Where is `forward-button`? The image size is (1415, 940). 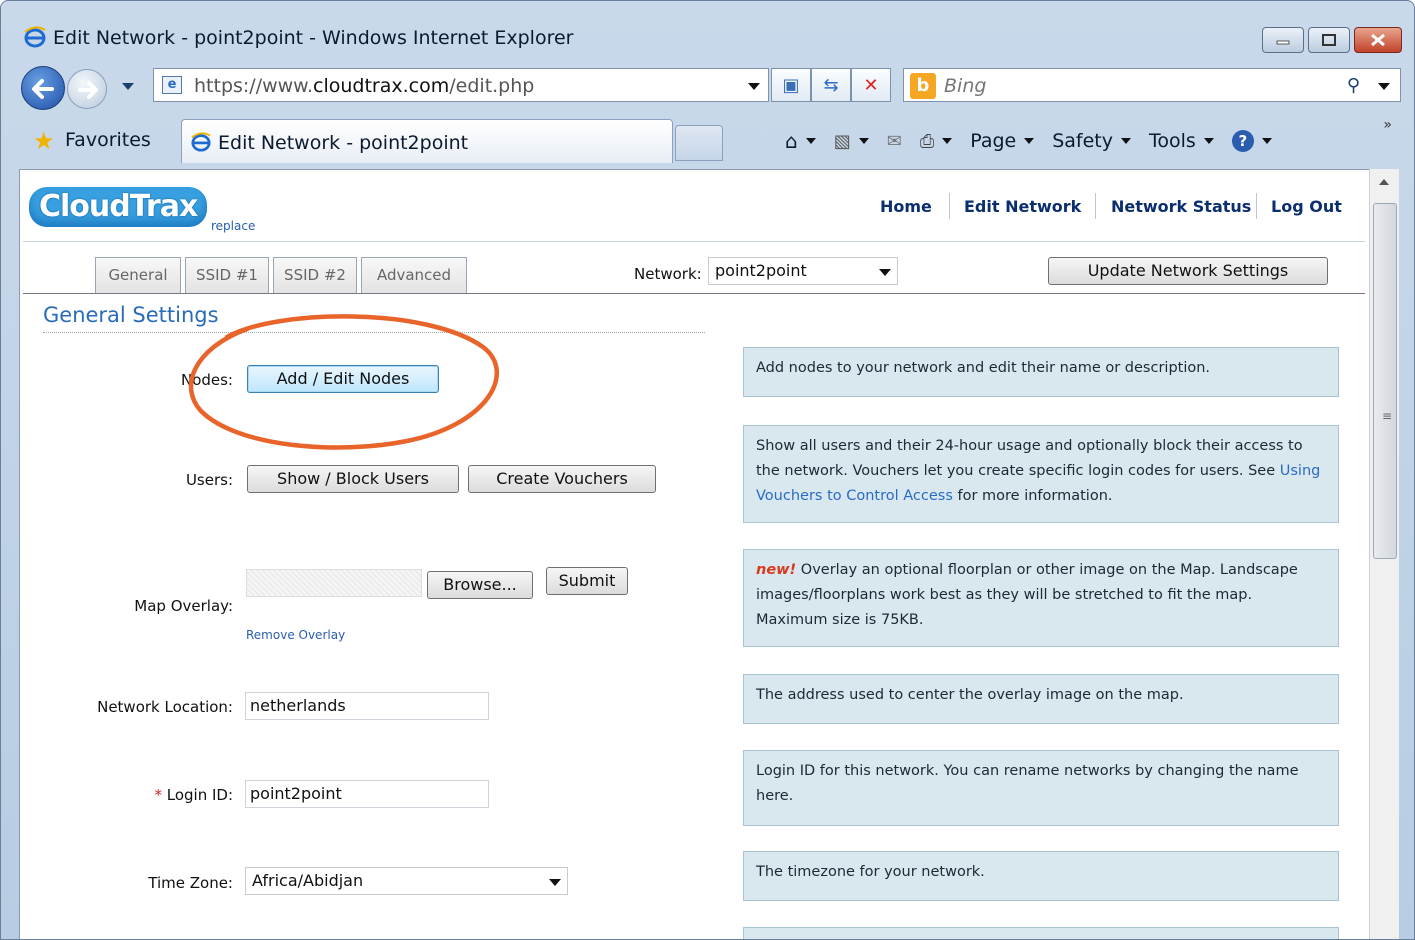
forward-button is located at coordinates (87, 89).